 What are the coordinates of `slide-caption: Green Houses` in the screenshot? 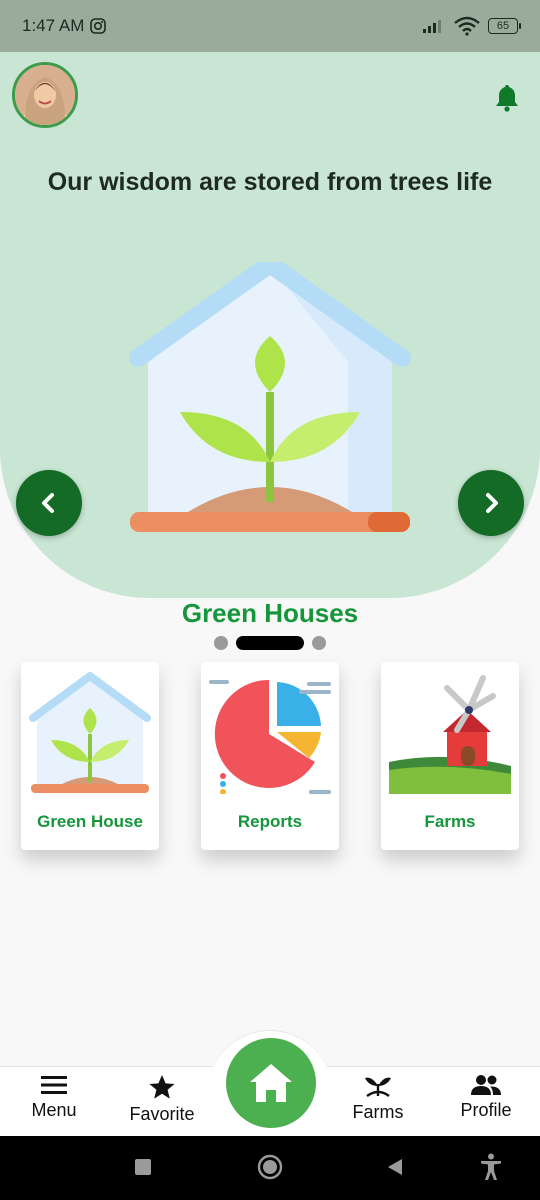 It's located at (270, 613).